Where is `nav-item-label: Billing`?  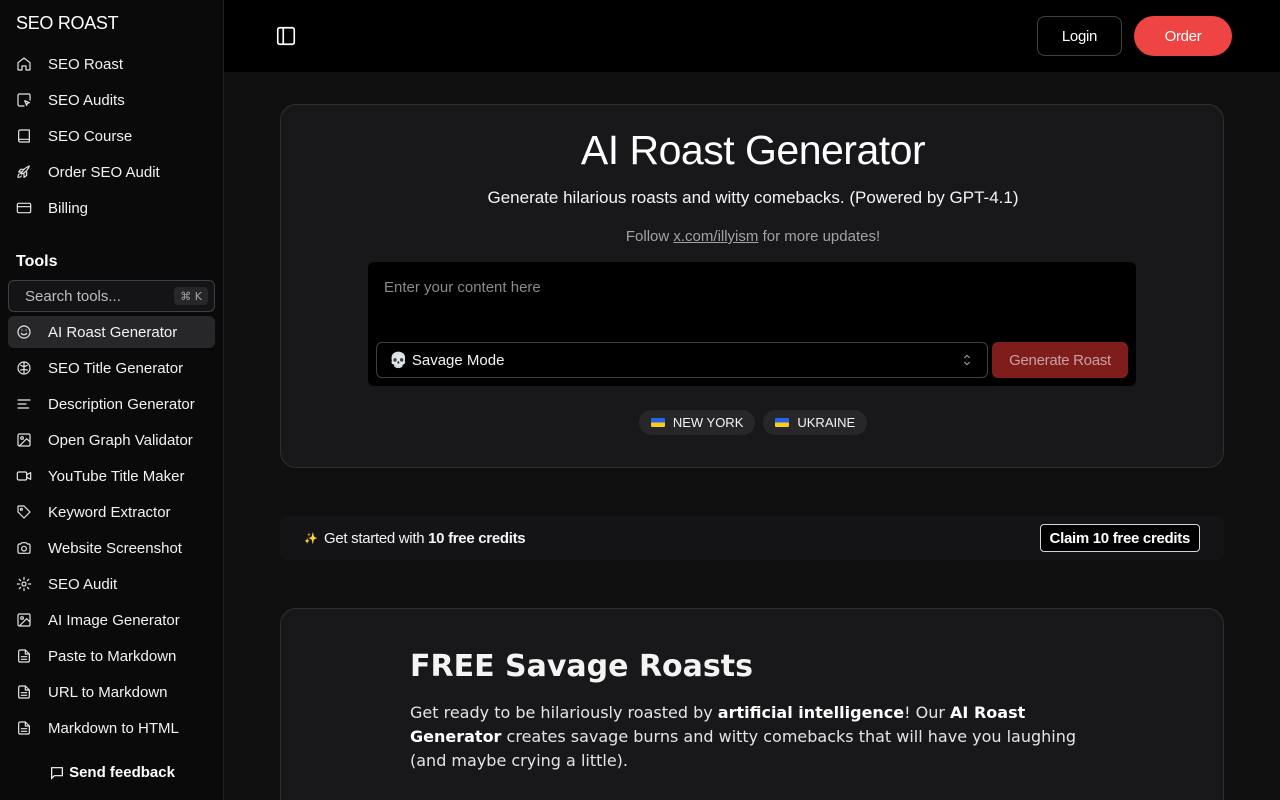 nav-item-label: Billing is located at coordinates (68, 208).